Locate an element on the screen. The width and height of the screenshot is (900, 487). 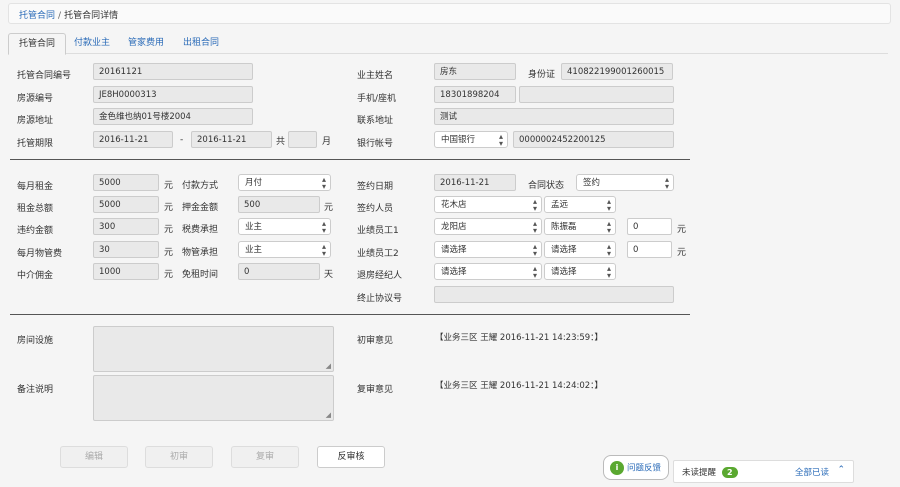
property-bearer-select: 业主 ▴ ▾ is located at coordinates (284, 249).